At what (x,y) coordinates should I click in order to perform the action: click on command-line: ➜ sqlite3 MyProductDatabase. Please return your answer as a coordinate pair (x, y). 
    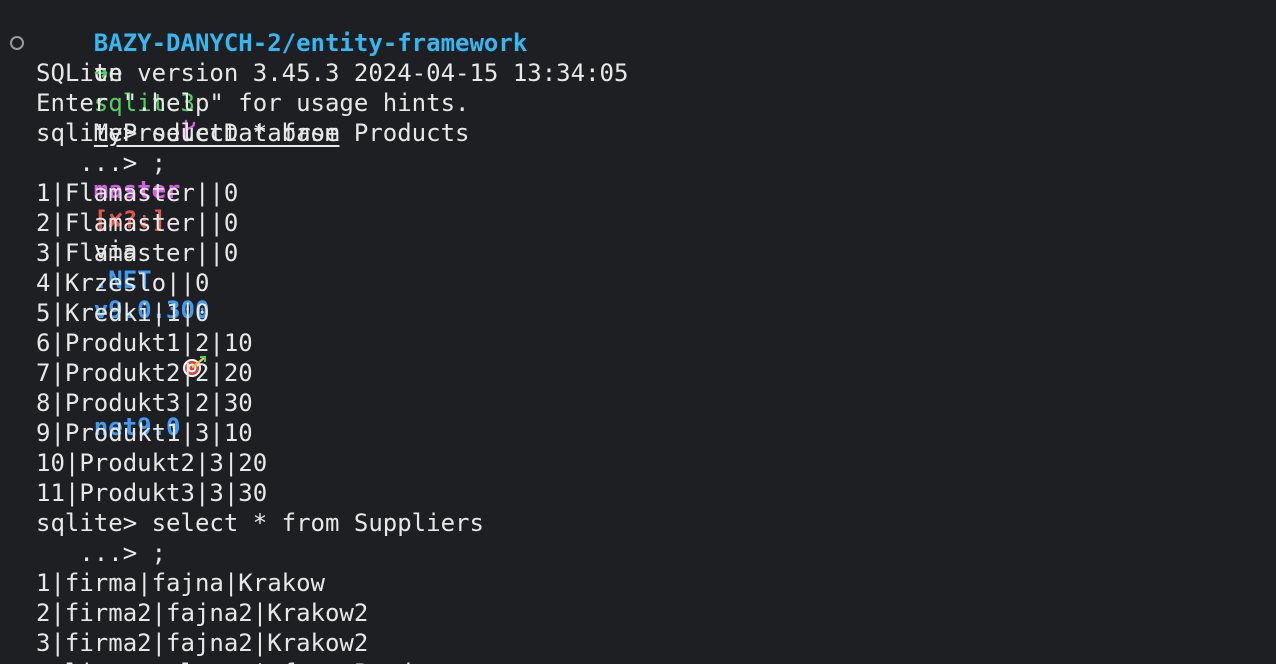
    Looking at the image, I should click on (188, 87).